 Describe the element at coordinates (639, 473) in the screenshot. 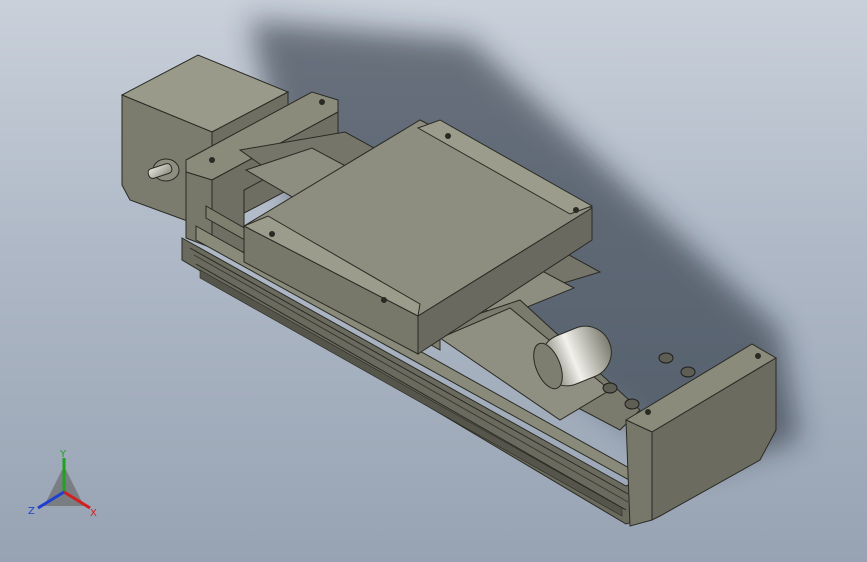

I see `end-block-front` at that location.